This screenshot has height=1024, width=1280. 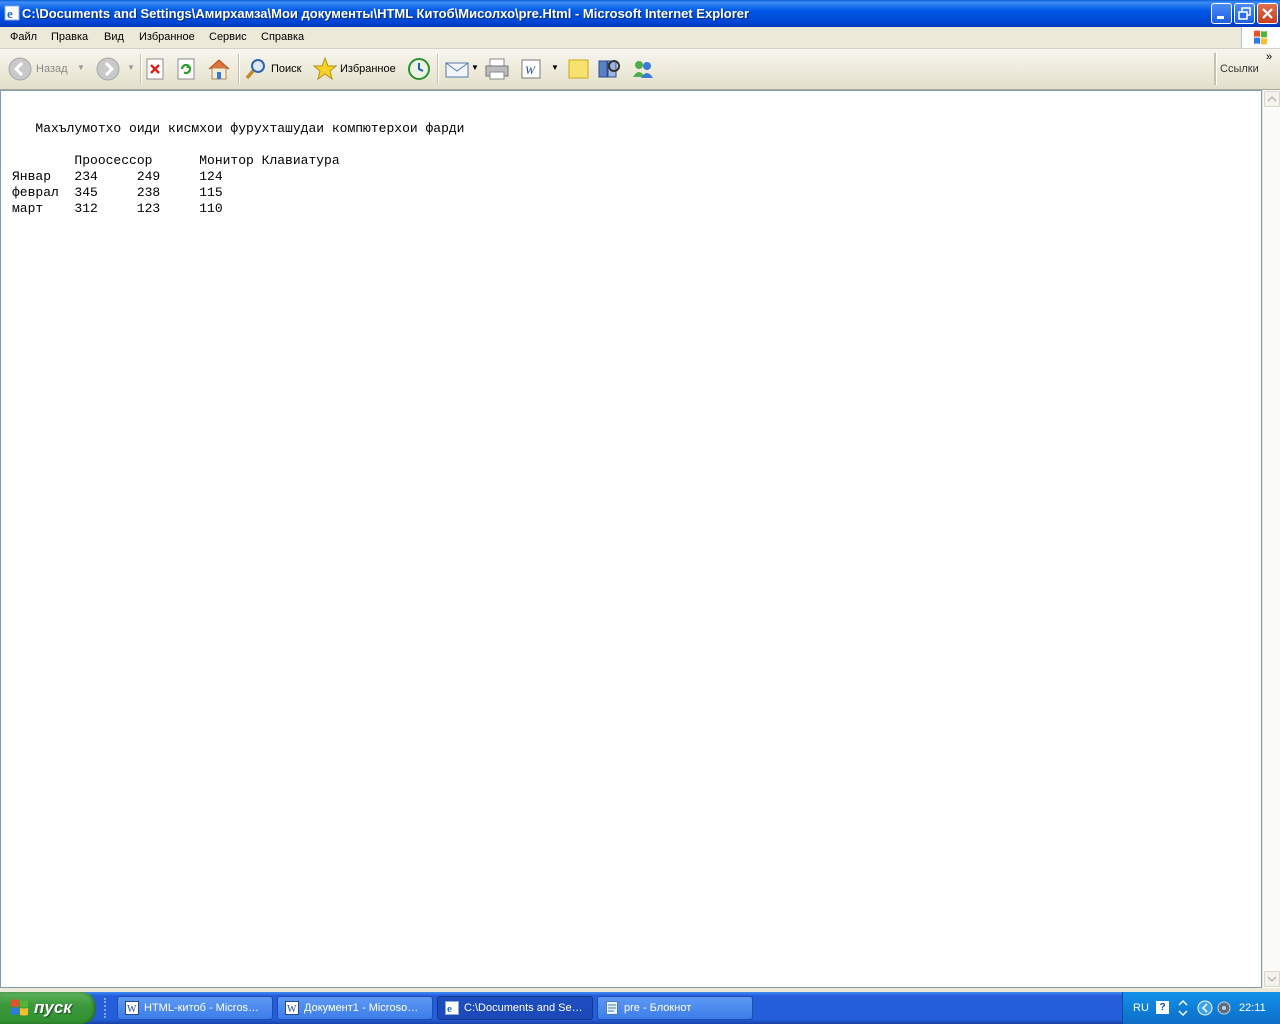 I want to click on back-button: Назад, so click(x=43, y=69).